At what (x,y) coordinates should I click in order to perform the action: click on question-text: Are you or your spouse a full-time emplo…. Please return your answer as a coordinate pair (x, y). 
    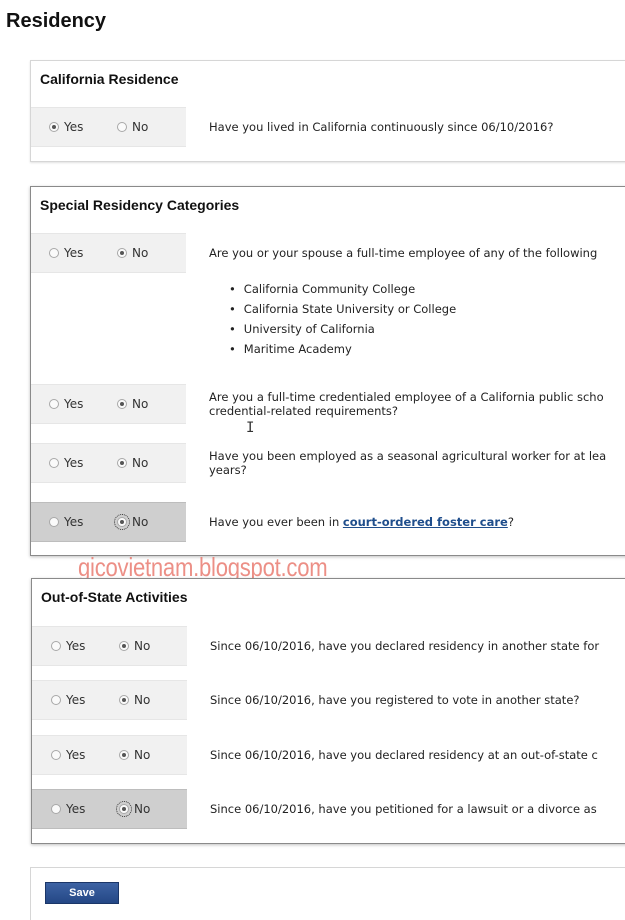
    Looking at the image, I should click on (403, 253).